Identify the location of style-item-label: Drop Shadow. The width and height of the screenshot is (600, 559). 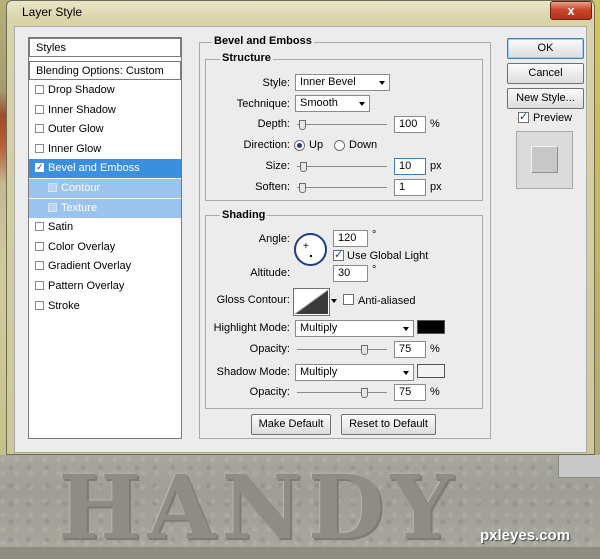
(81, 90).